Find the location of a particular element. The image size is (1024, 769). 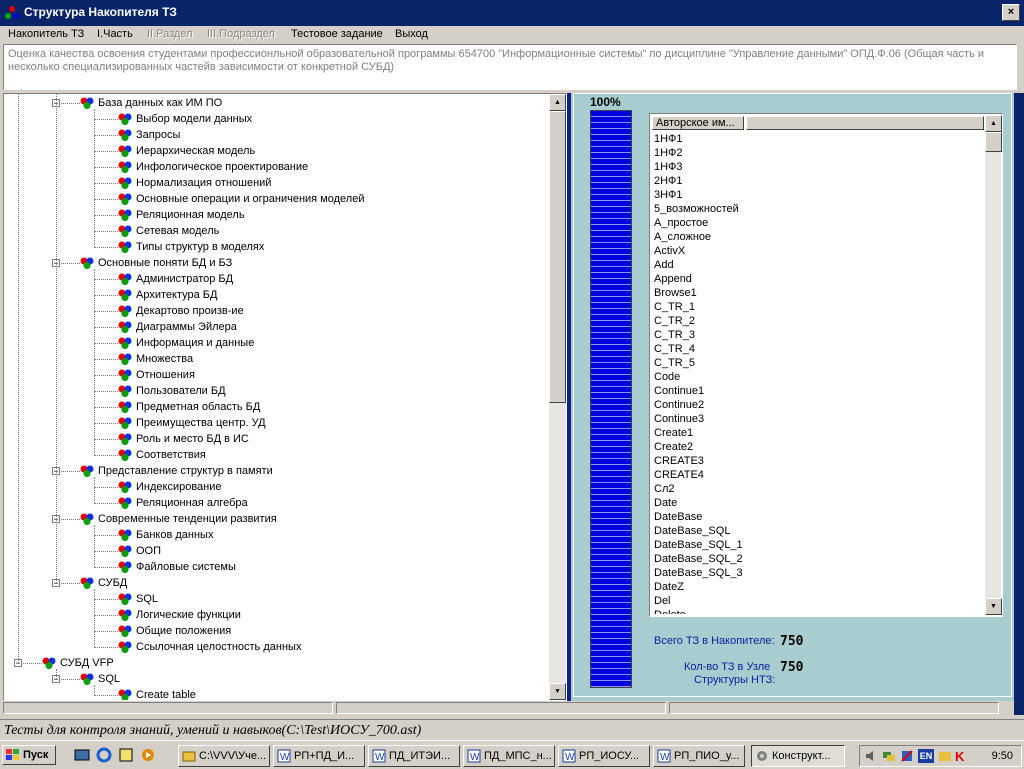

list-item: DateZ is located at coordinates (819, 587).